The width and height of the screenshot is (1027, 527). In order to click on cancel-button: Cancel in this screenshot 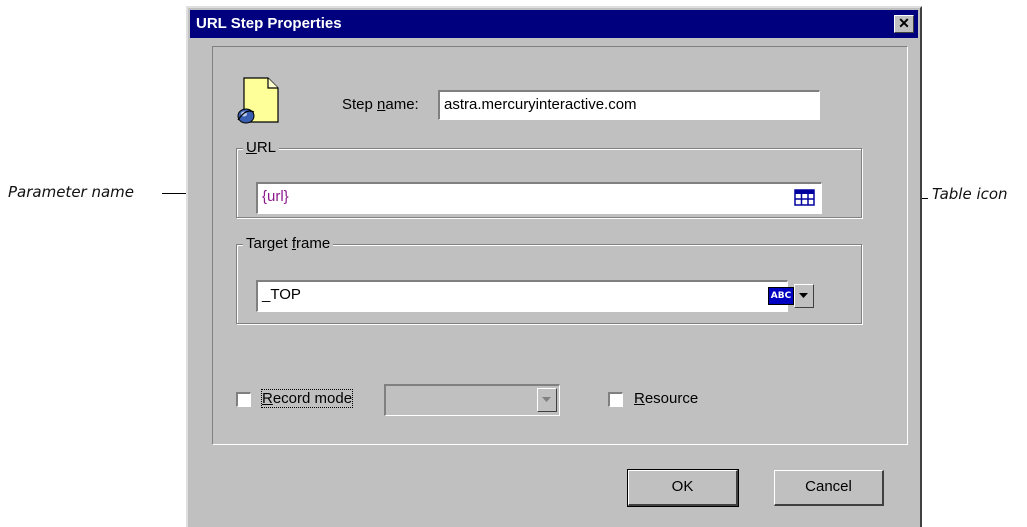, I will do `click(829, 488)`.